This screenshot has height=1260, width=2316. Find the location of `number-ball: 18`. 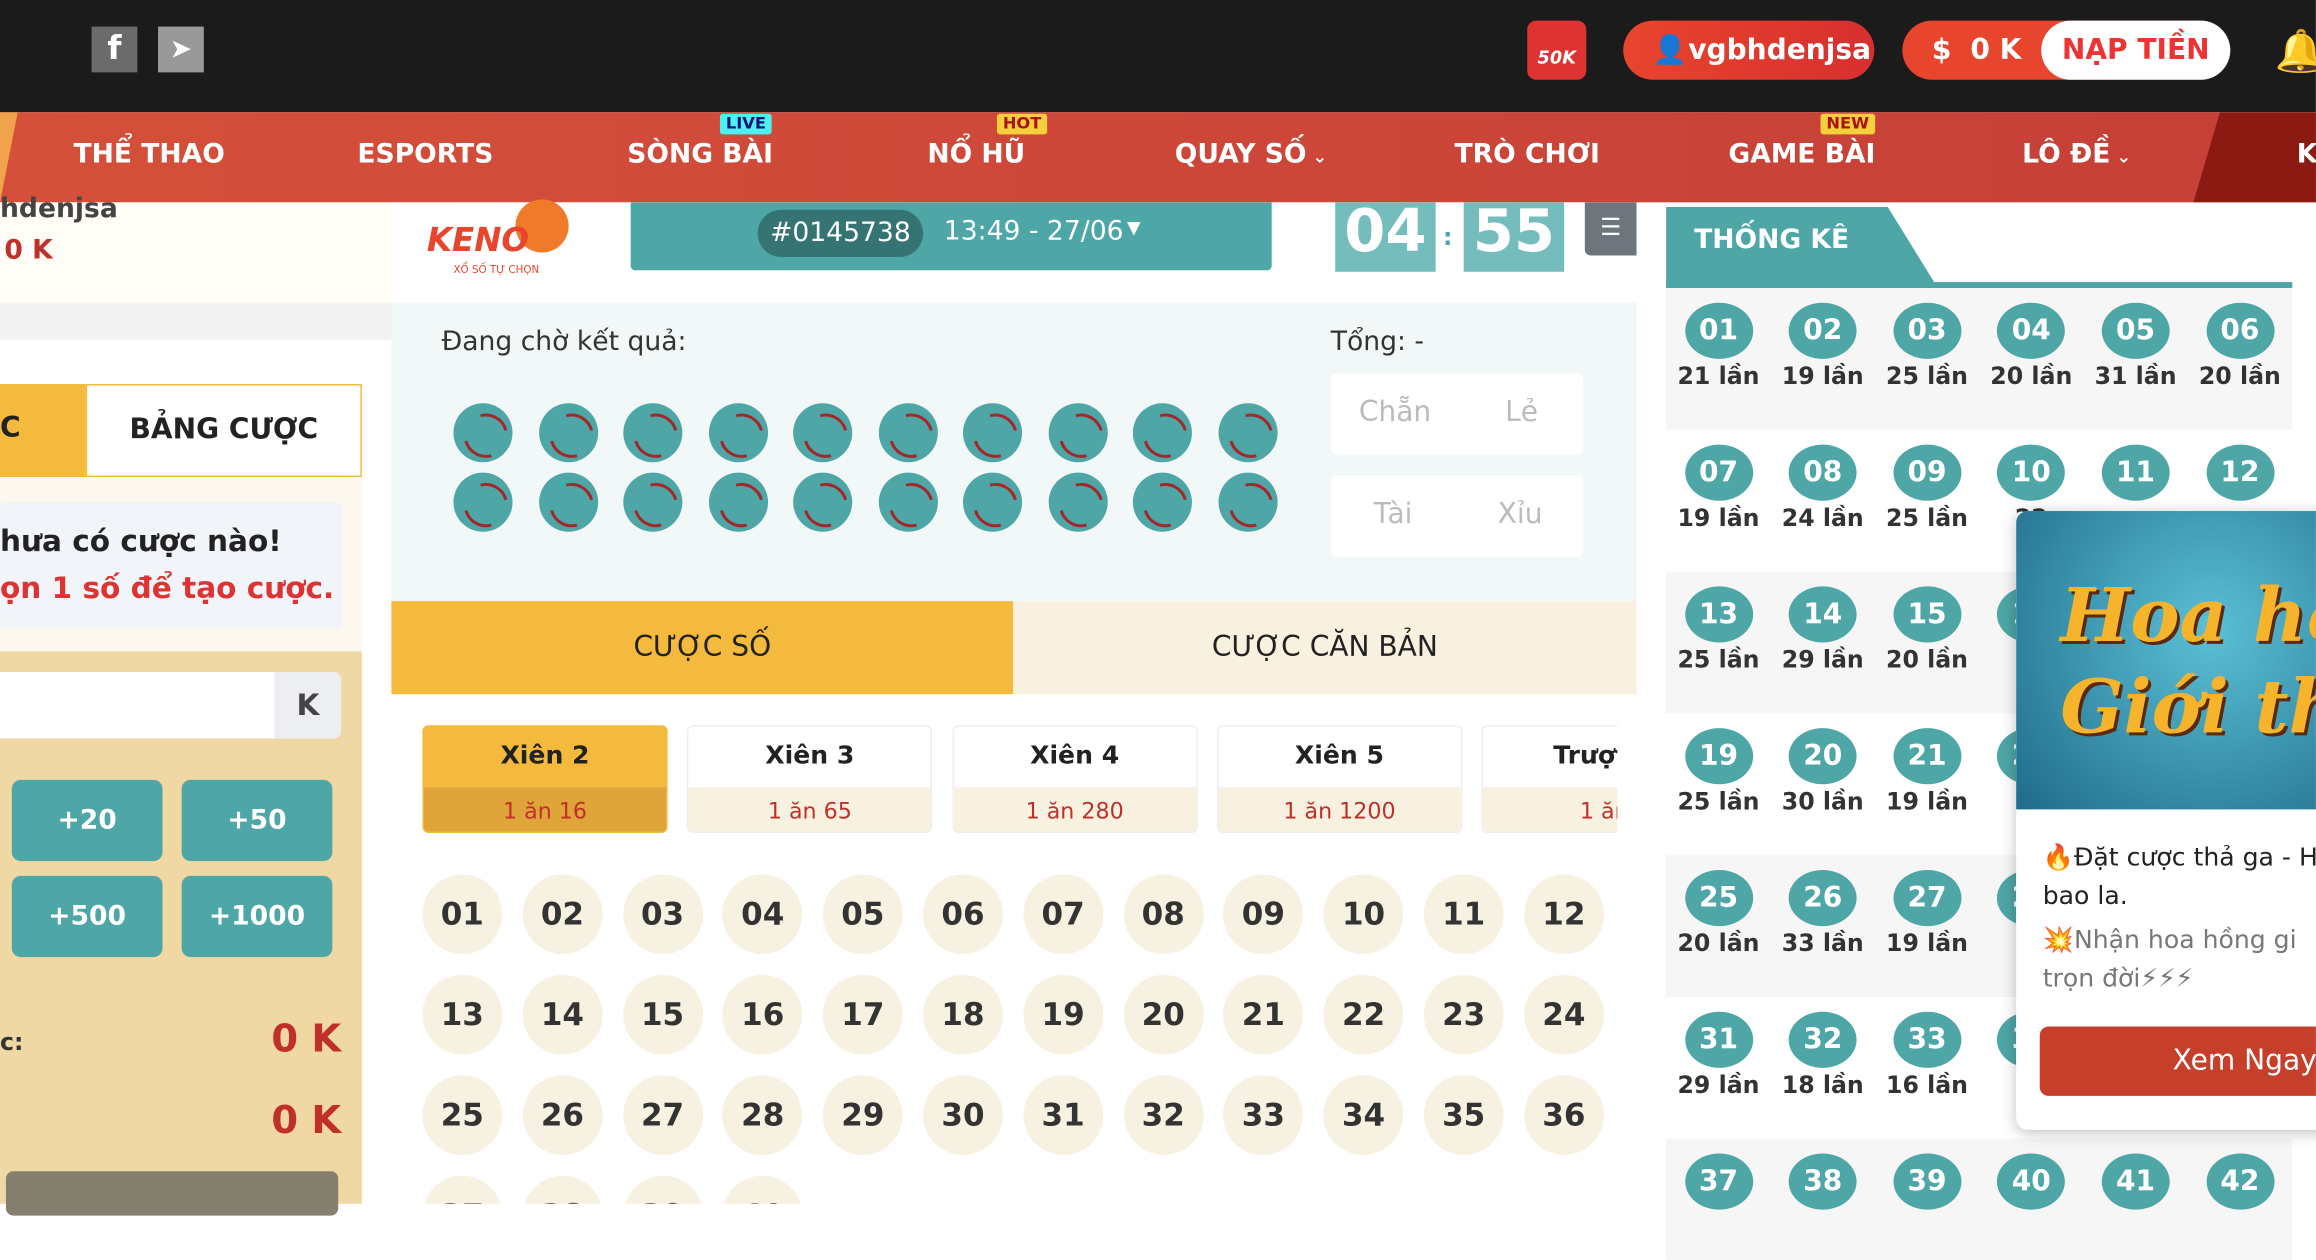

number-ball: 18 is located at coordinates (963, 1014).